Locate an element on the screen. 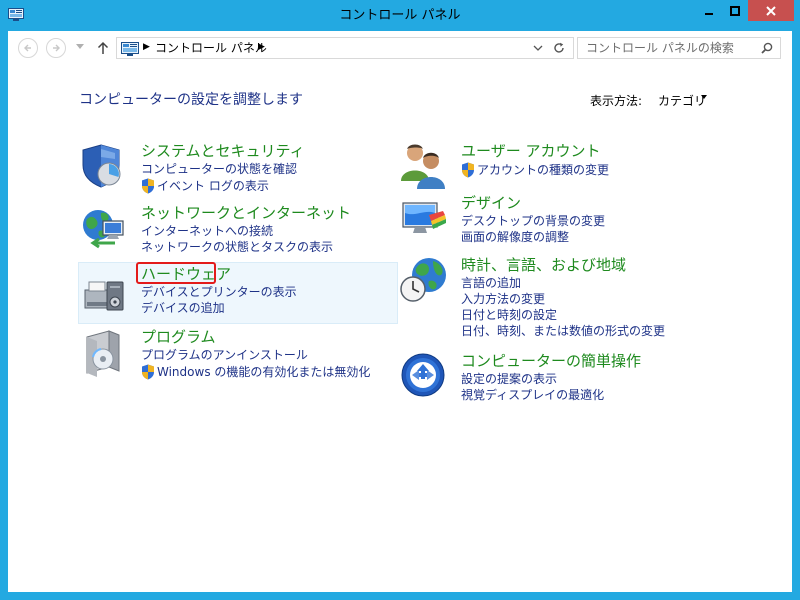  view-by-label: 表示方法: is located at coordinates (616, 101).